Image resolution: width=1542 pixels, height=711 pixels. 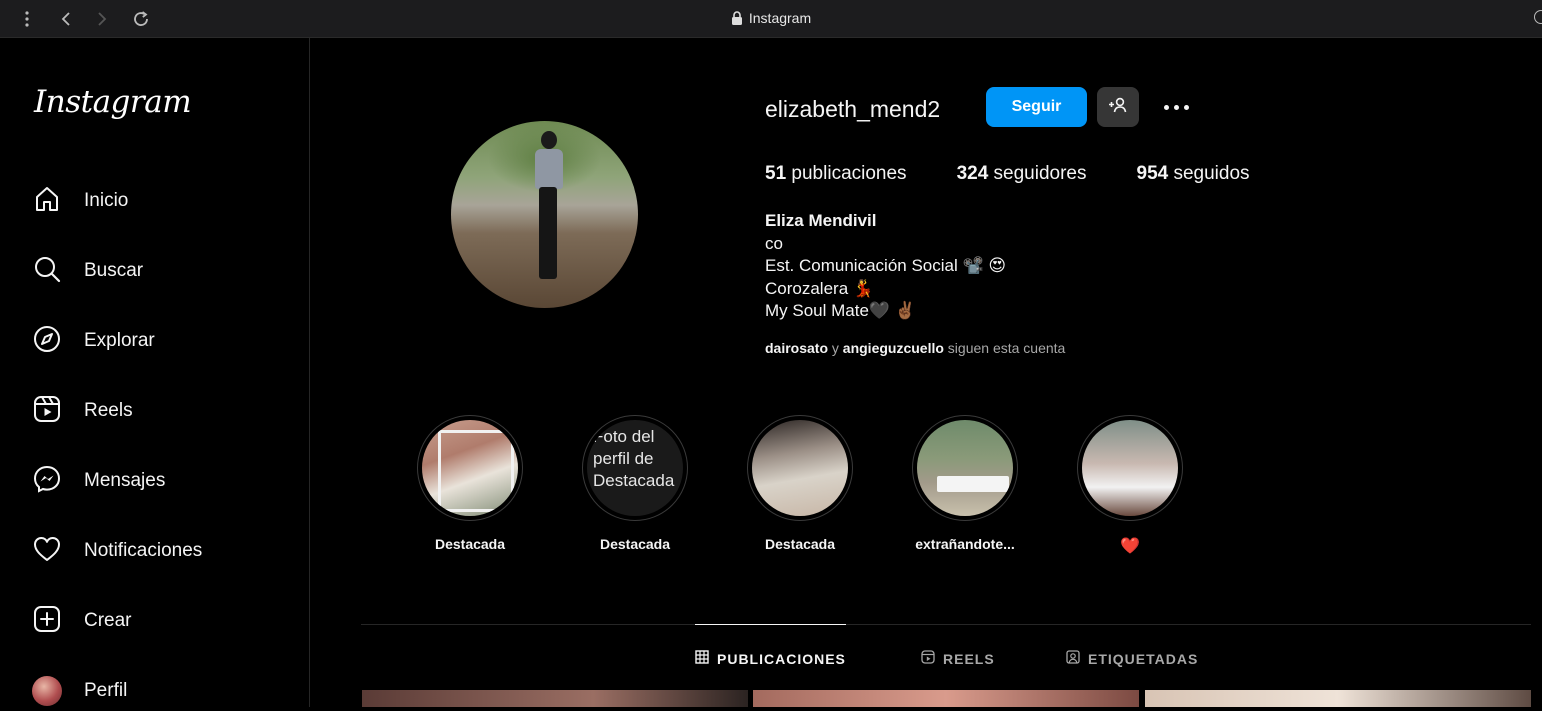 What do you see at coordinates (47, 621) in the screenshot?
I see `plus-square-icon` at bounding box center [47, 621].